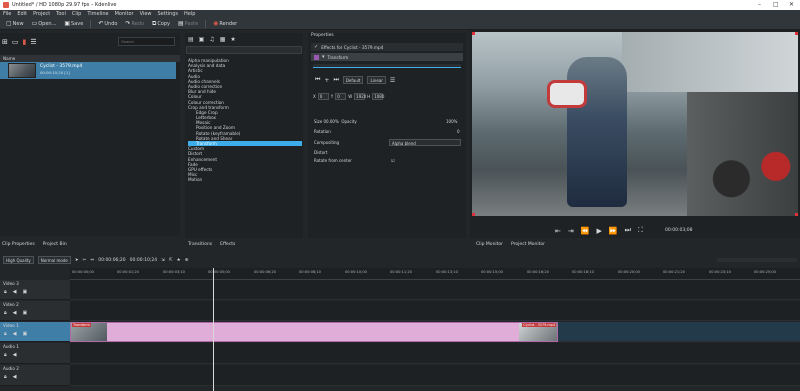 The image size is (800, 391). I want to click on interpolation-select: Default, so click(353, 80).